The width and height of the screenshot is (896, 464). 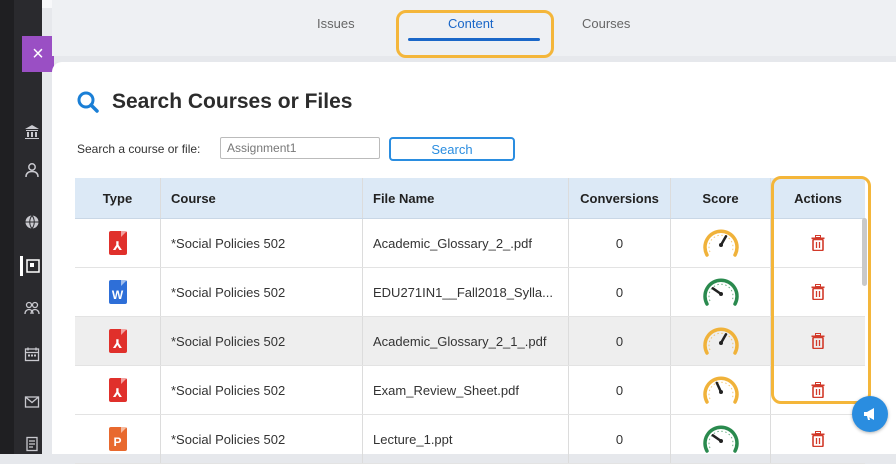 I want to click on tab-courses: Courses, so click(x=606, y=23).